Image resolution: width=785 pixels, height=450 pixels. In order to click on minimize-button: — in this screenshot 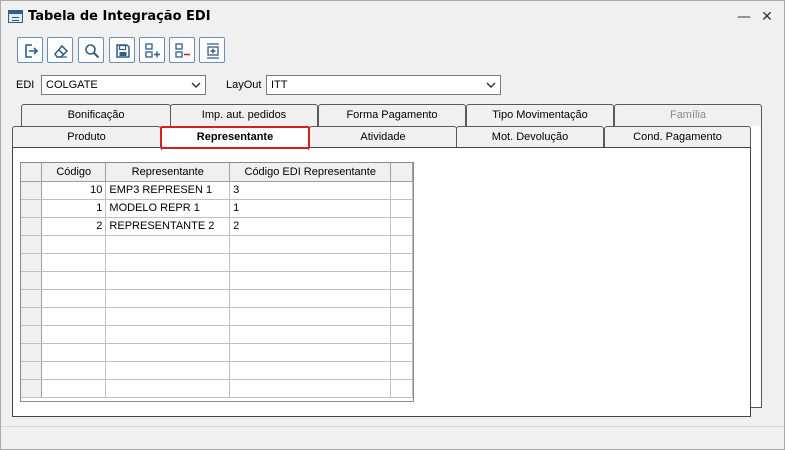, I will do `click(744, 17)`.